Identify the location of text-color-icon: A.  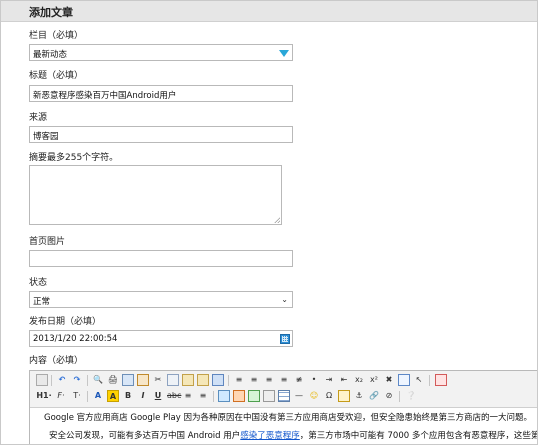
(98, 396).